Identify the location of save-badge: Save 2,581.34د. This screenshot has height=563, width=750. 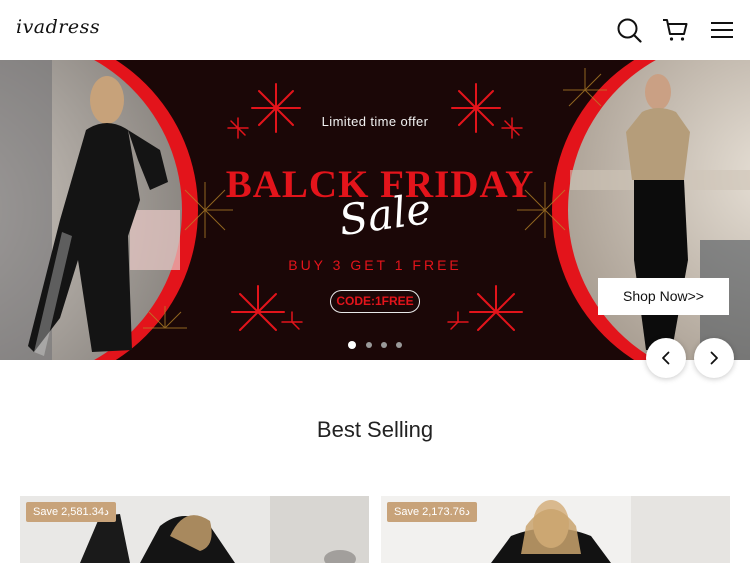
(71, 512).